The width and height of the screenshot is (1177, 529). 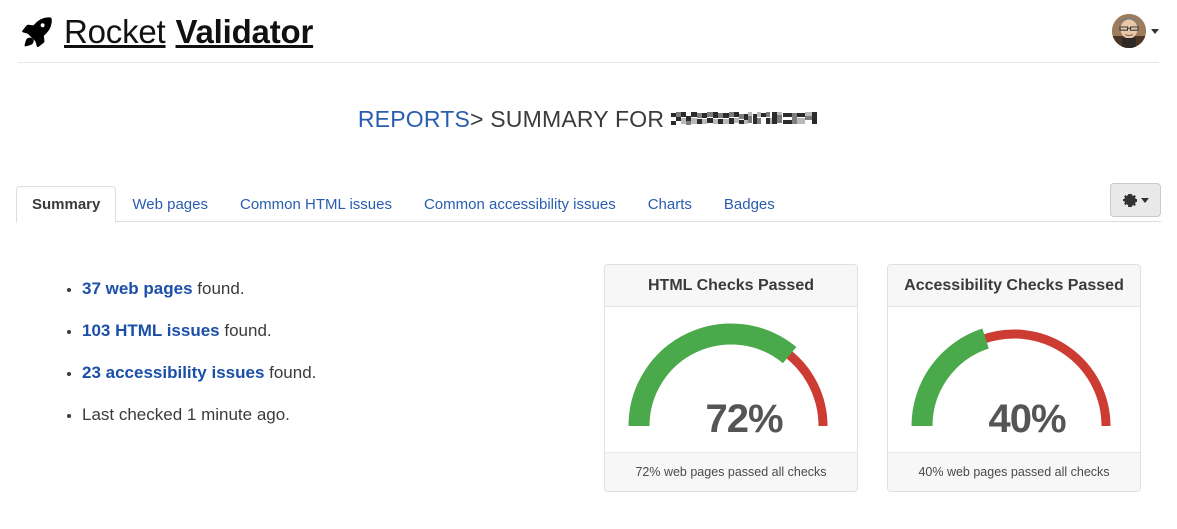 What do you see at coordinates (1011, 377) in the screenshot?
I see `gauge-chart-accessibility` at bounding box center [1011, 377].